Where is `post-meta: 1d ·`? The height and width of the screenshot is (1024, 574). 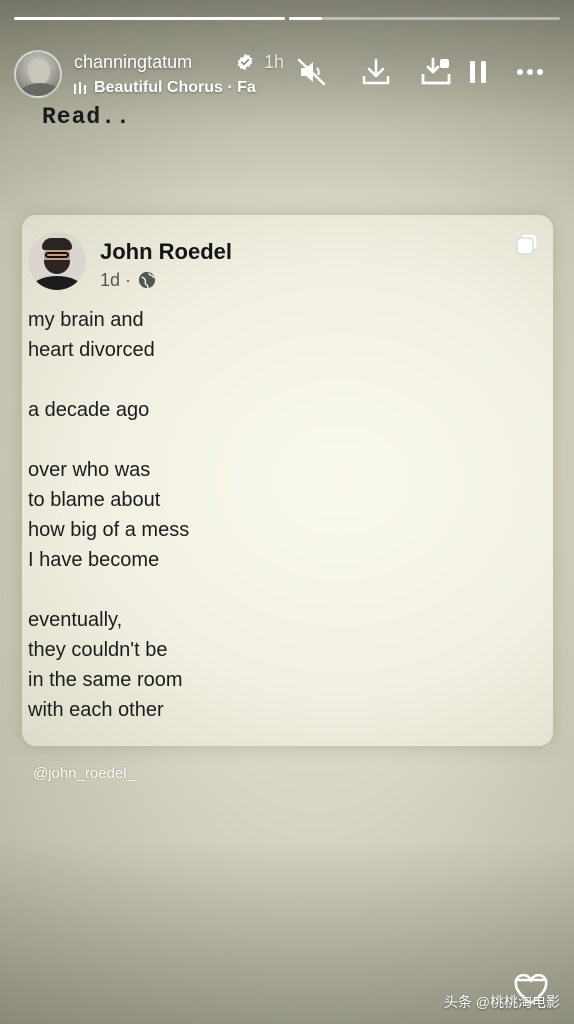 post-meta: 1d · is located at coordinates (128, 280).